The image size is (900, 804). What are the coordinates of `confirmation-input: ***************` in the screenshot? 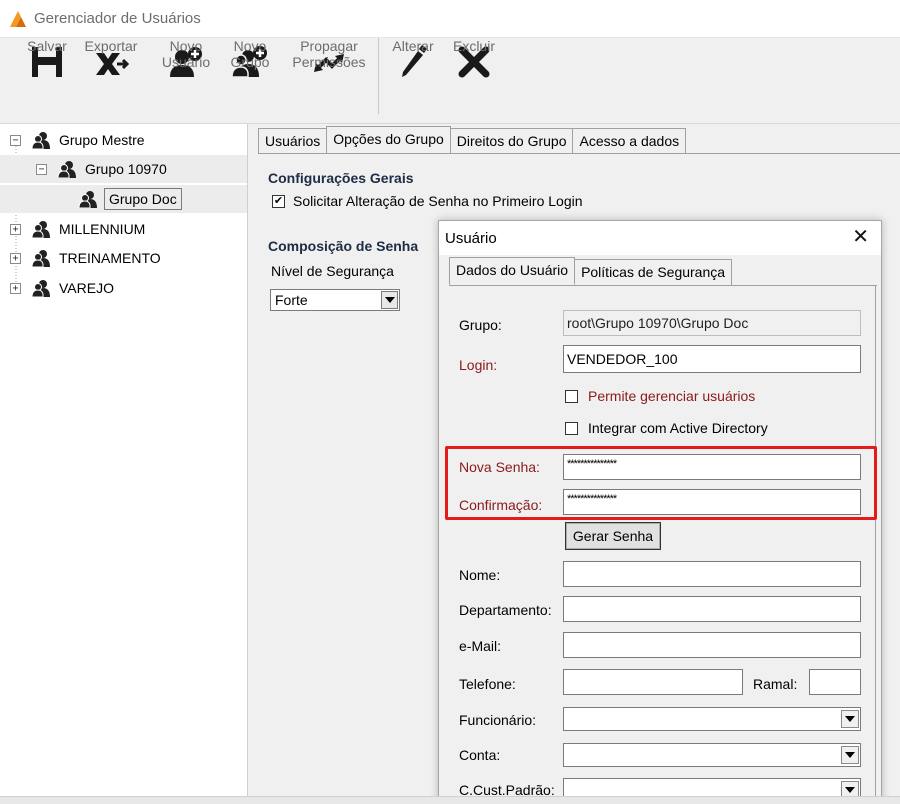 It's located at (712, 502).